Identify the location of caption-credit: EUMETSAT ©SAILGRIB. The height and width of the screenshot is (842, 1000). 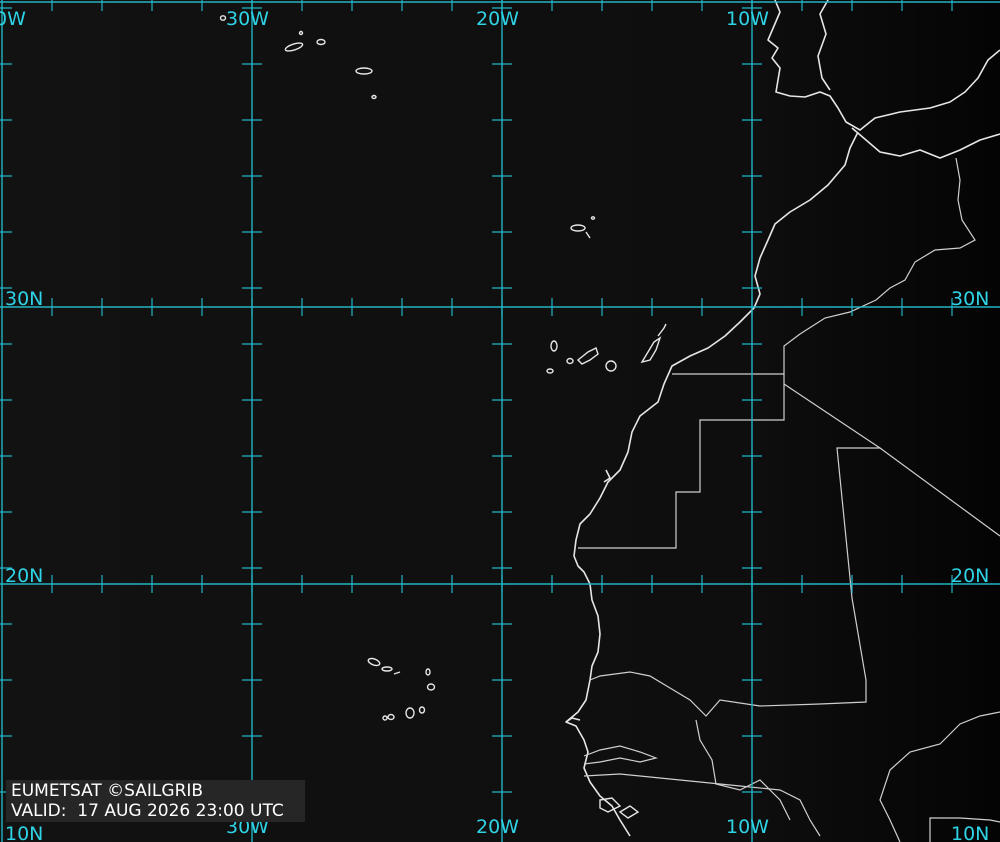
(107, 791).